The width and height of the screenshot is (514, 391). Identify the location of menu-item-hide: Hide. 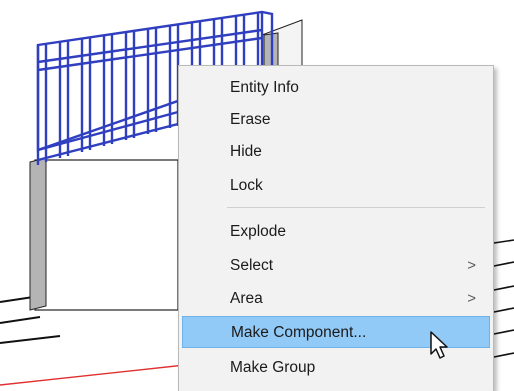
(336, 152).